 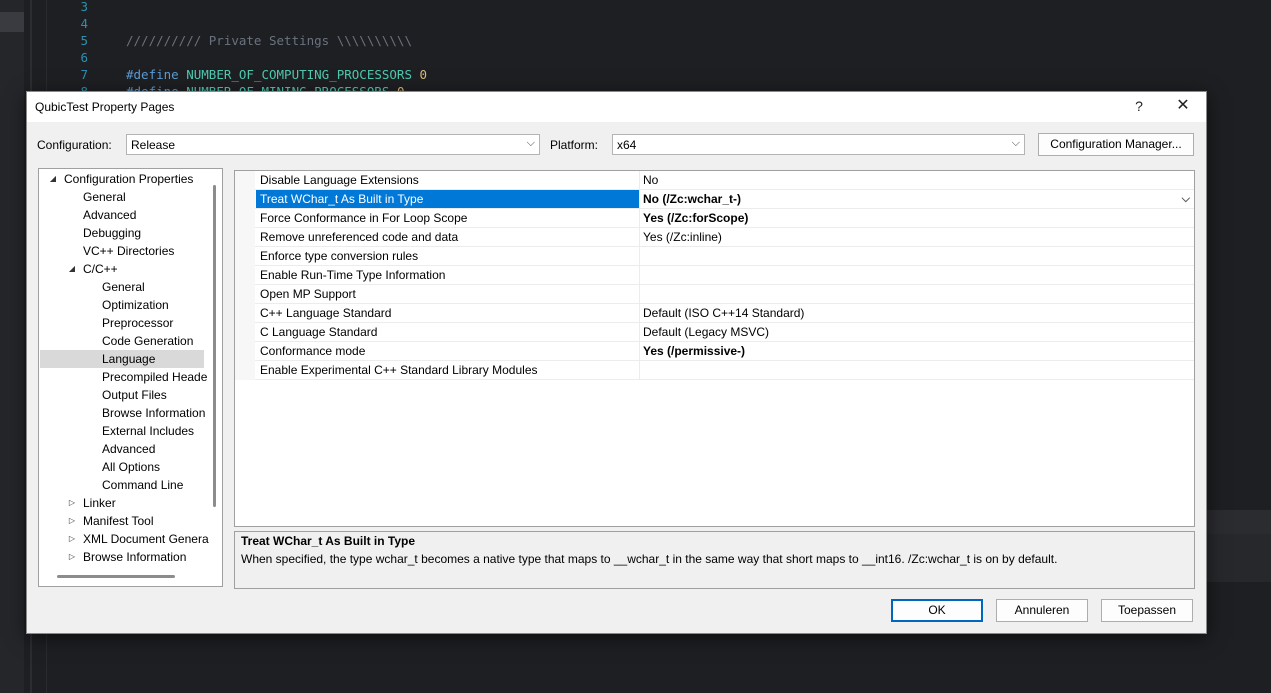 What do you see at coordinates (105, 107) in the screenshot?
I see `dialog-title: QubicTest Property Pages` at bounding box center [105, 107].